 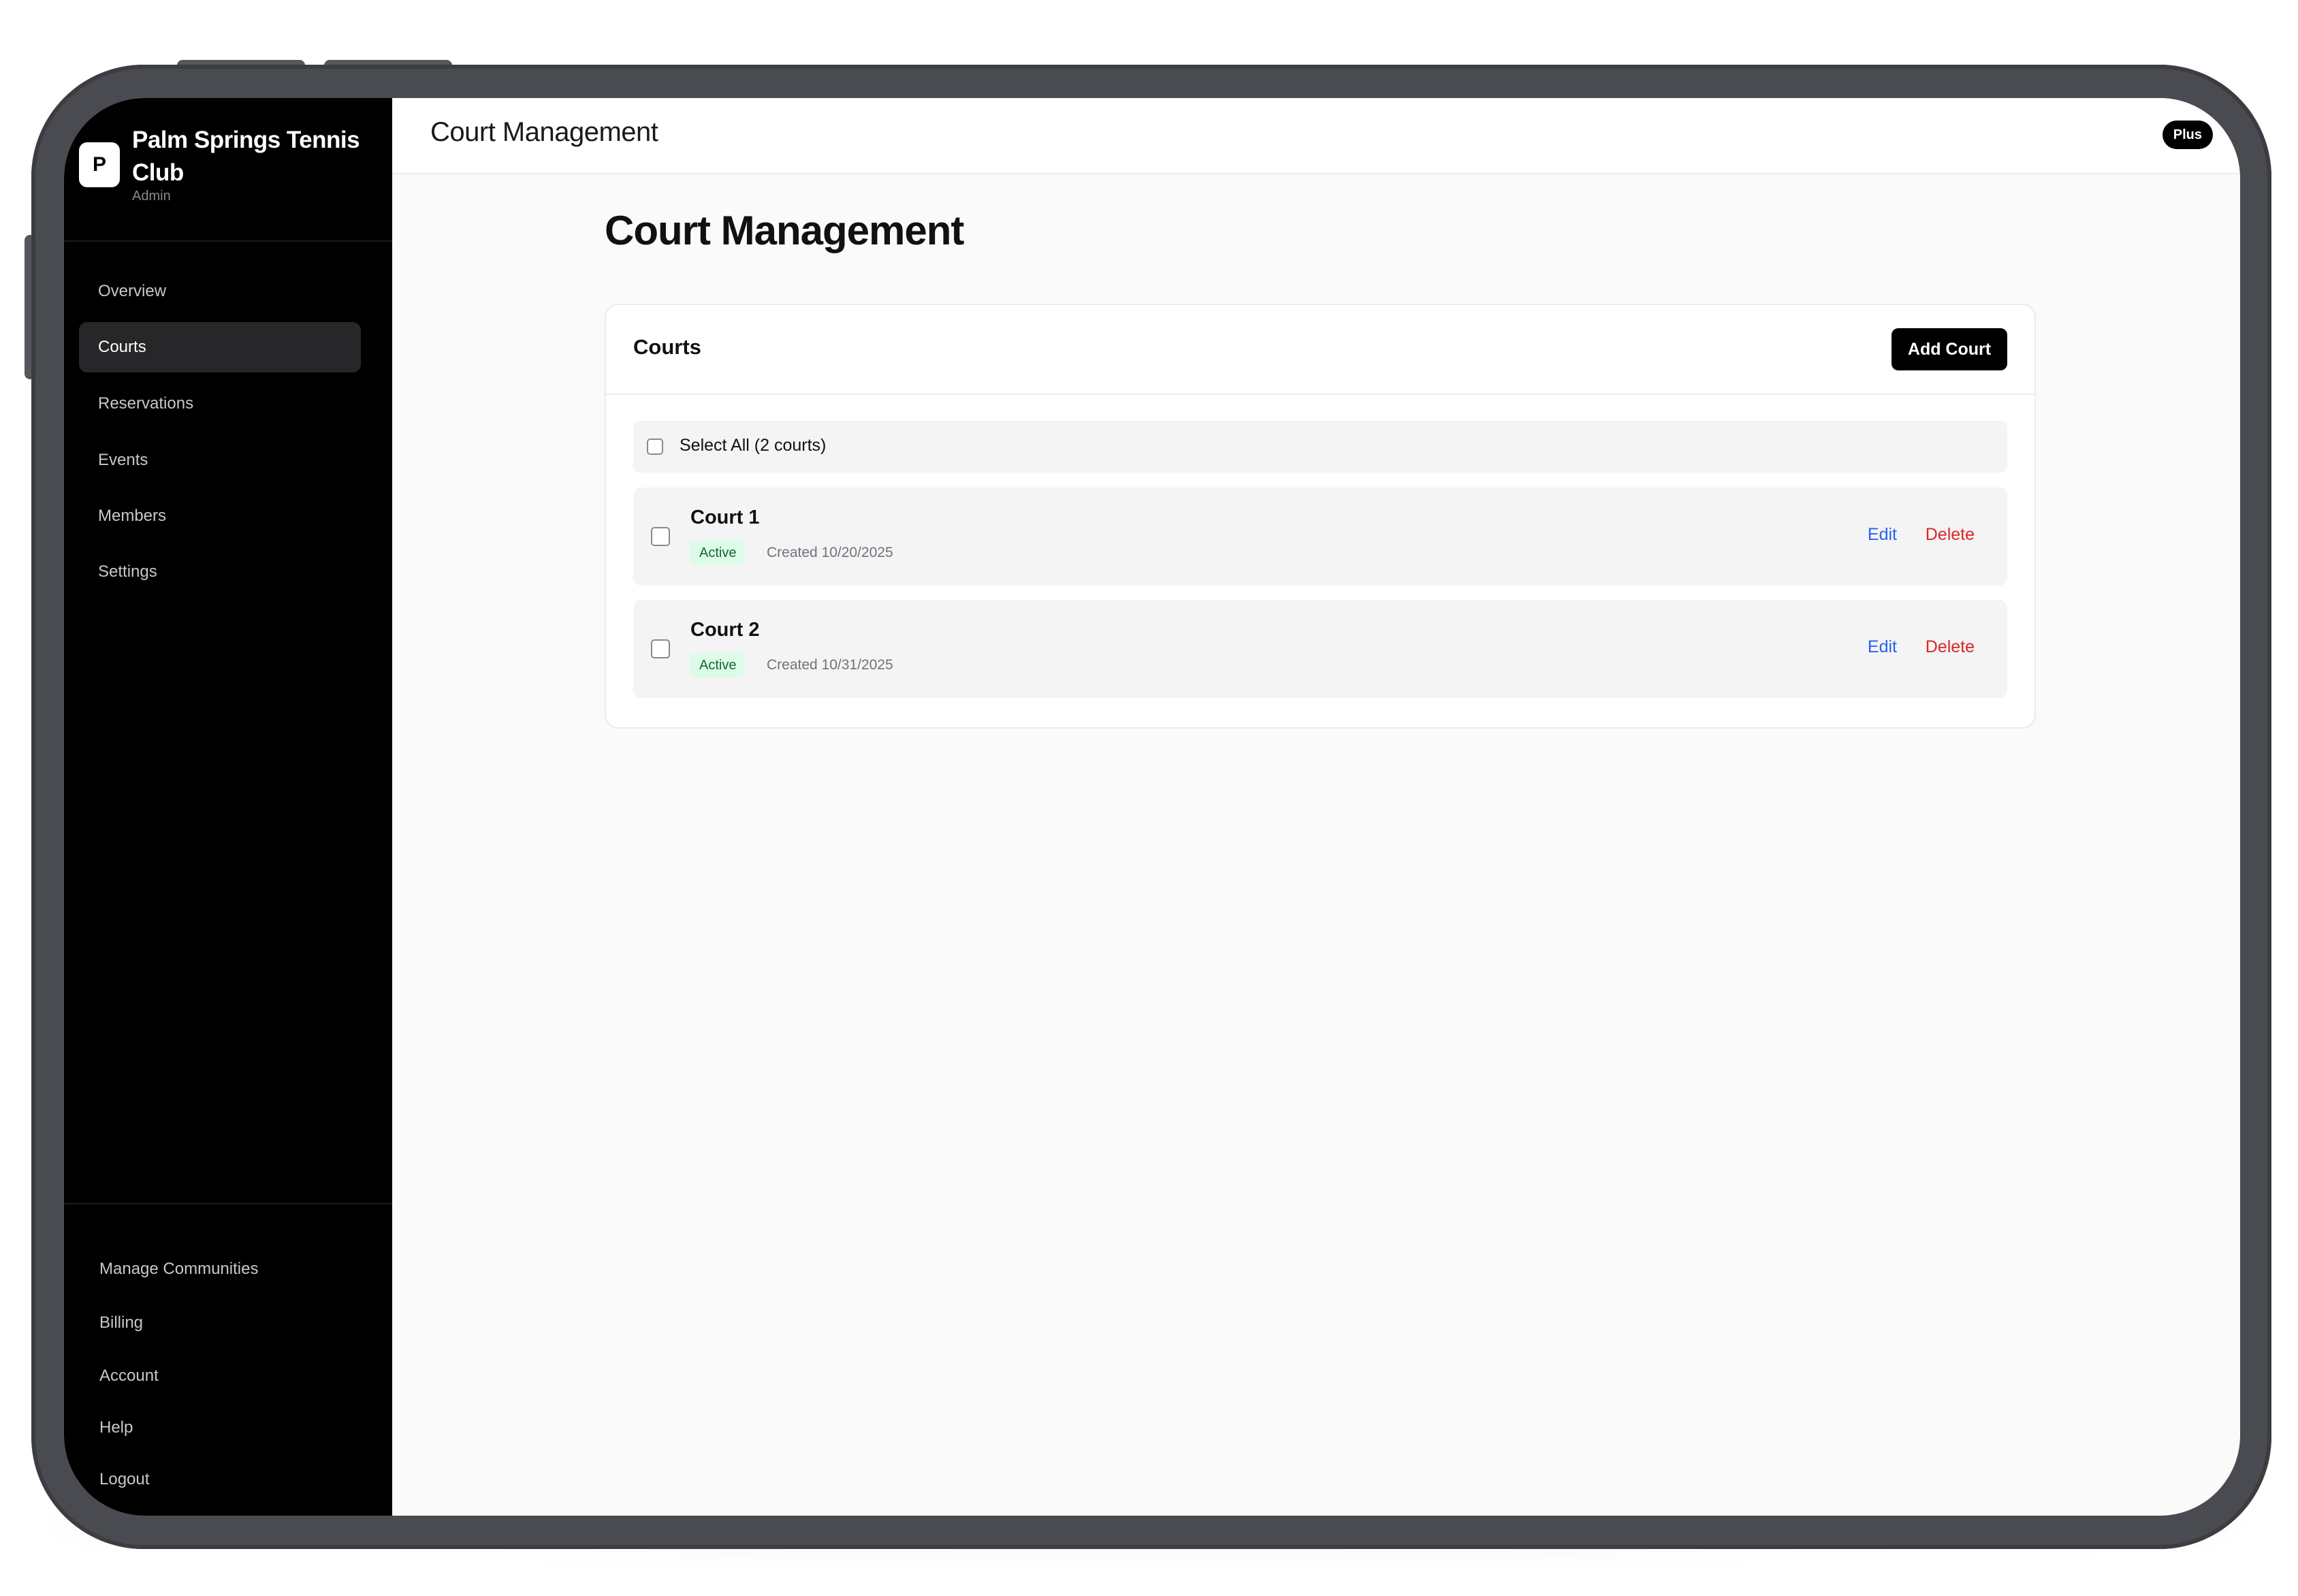 I want to click on user-role: Admin, so click(x=151, y=196).